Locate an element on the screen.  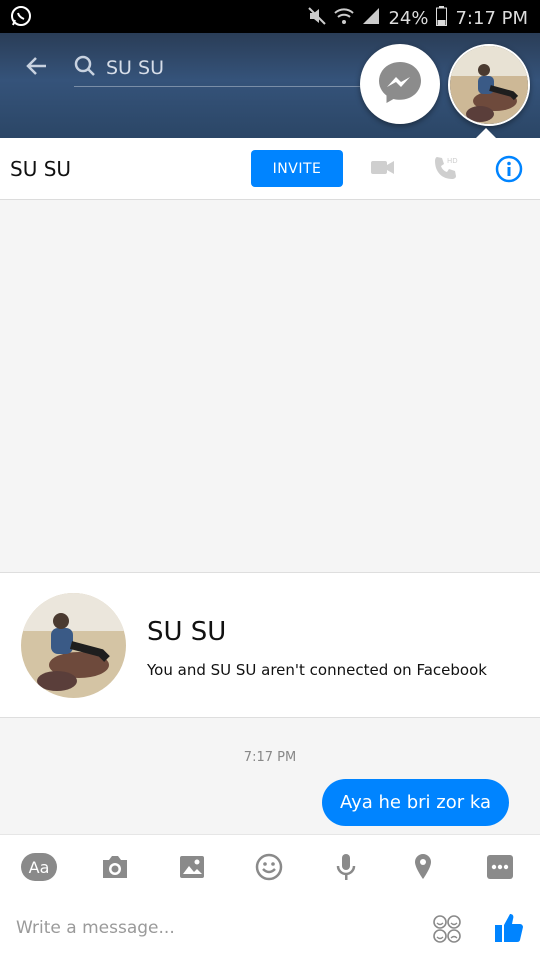
mute-icon is located at coordinates (317, 18).